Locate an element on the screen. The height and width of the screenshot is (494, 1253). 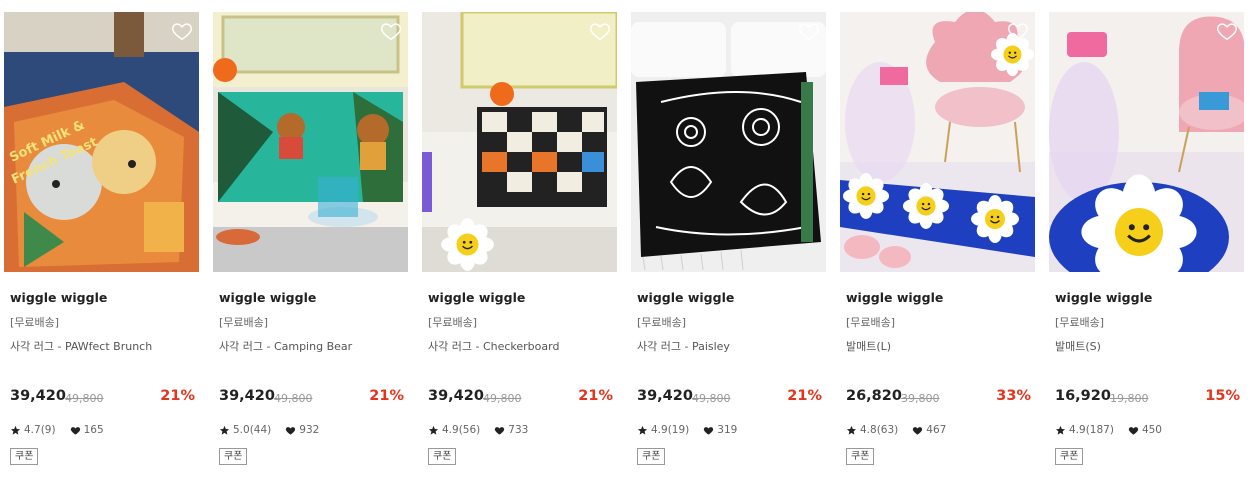
likes-count: 733 is located at coordinates (518, 430).